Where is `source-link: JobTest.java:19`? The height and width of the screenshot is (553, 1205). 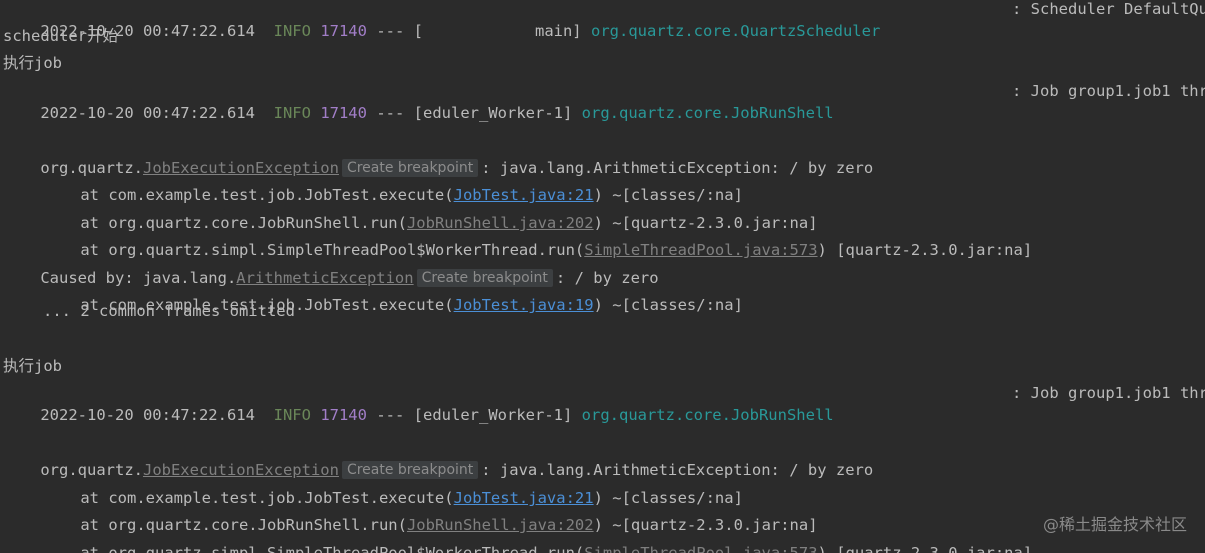
source-link: JobTest.java:19 is located at coordinates (524, 305).